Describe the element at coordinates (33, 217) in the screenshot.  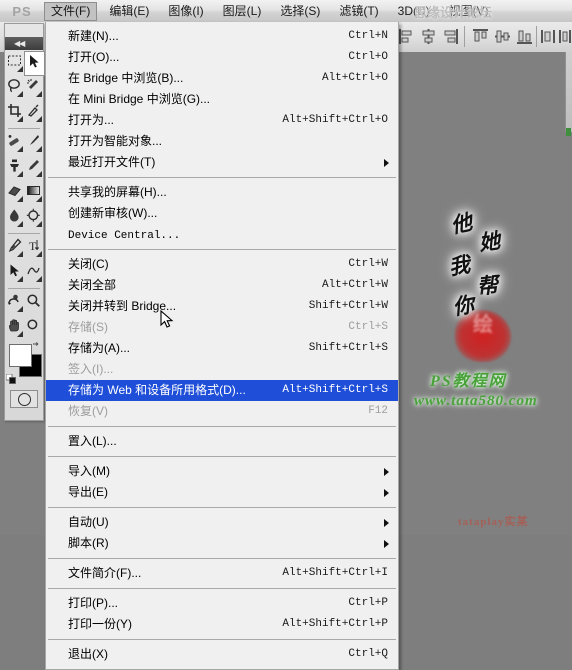
I see `dodge-tool` at that location.